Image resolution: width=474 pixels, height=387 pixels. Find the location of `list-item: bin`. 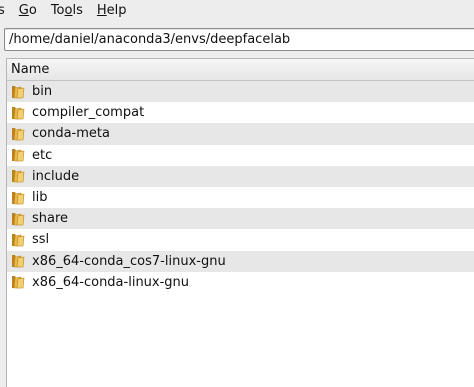

list-item: bin is located at coordinates (240, 92).